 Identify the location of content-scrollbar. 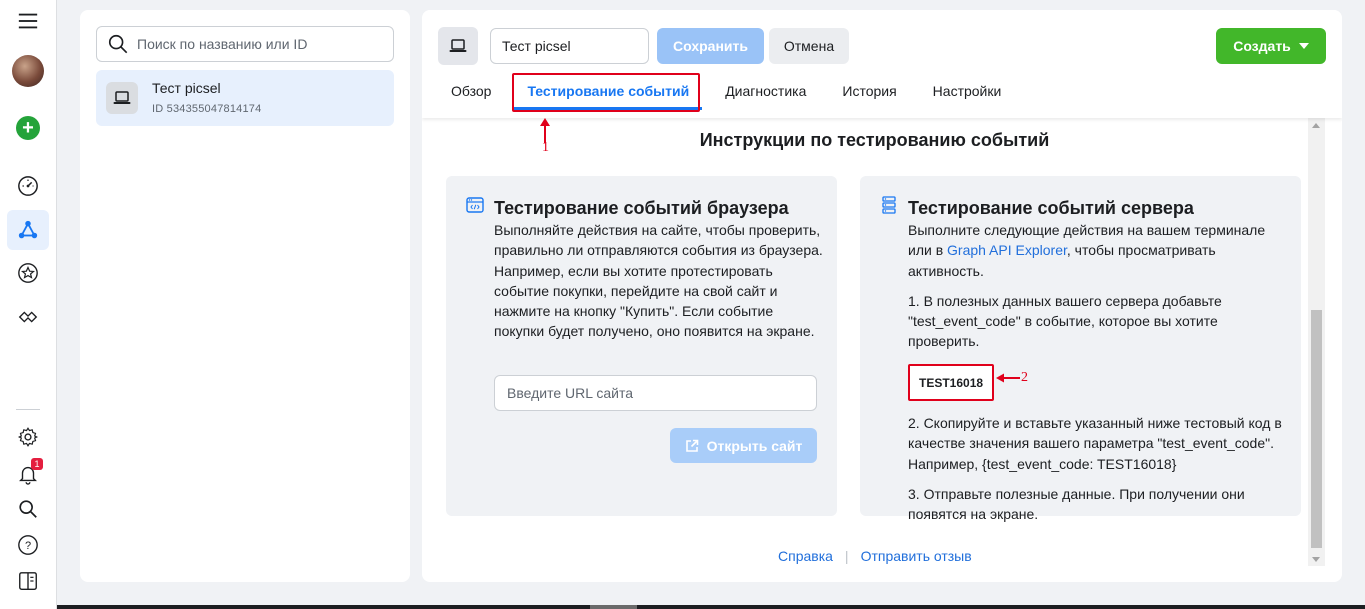
(1316, 342).